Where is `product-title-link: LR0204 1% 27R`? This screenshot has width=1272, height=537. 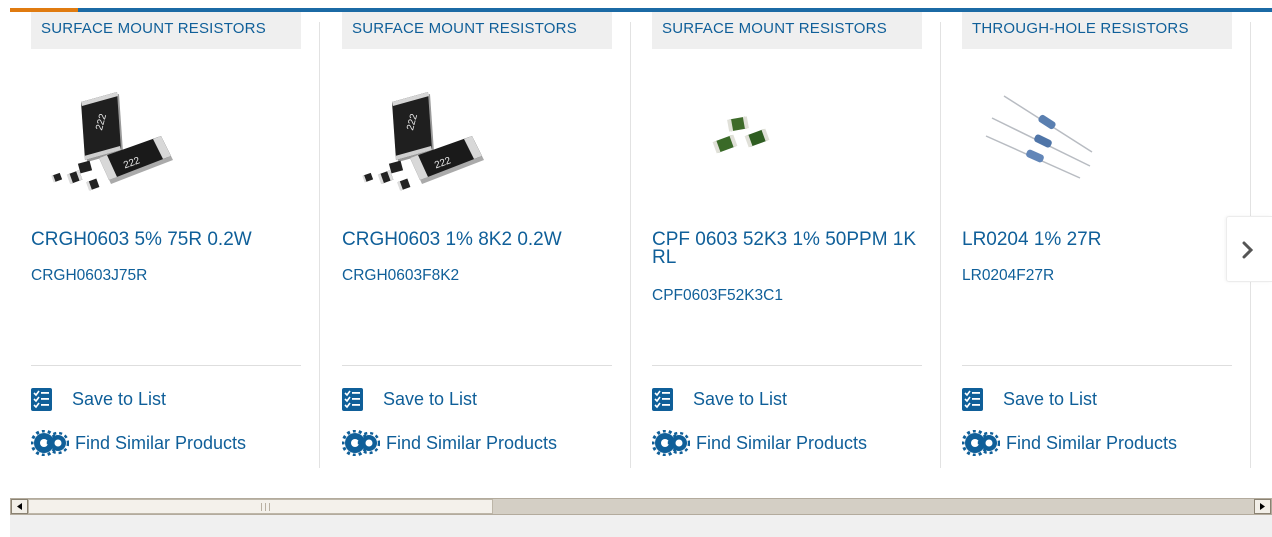
product-title-link: LR0204 1% 27R is located at coordinates (1097, 239).